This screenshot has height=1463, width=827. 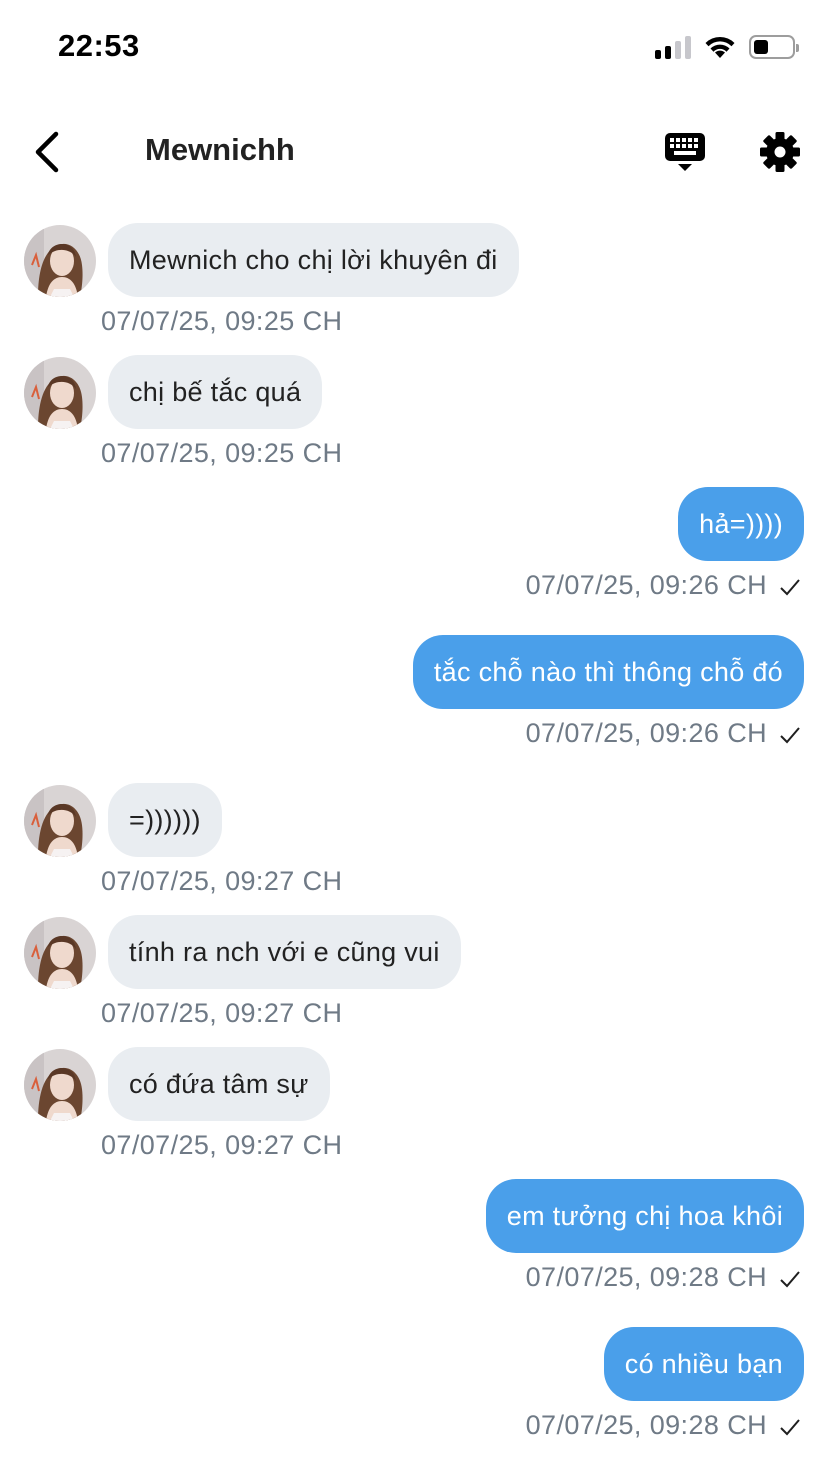 I want to click on settings-button, so click(x=780, y=152).